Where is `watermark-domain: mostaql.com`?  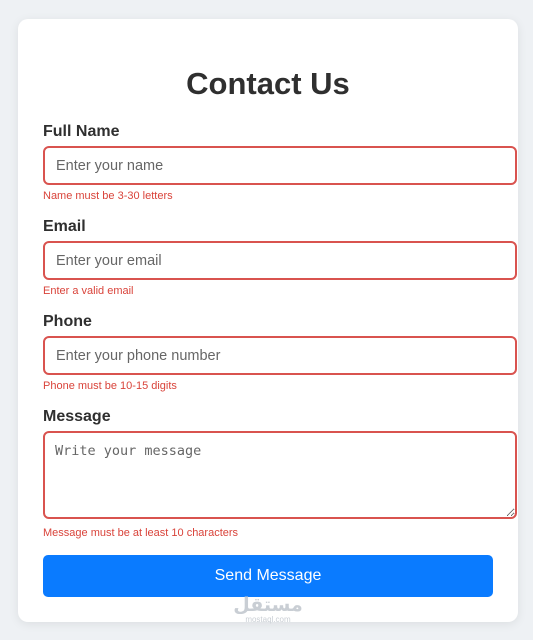 watermark-domain: mostaql.com is located at coordinates (268, 619).